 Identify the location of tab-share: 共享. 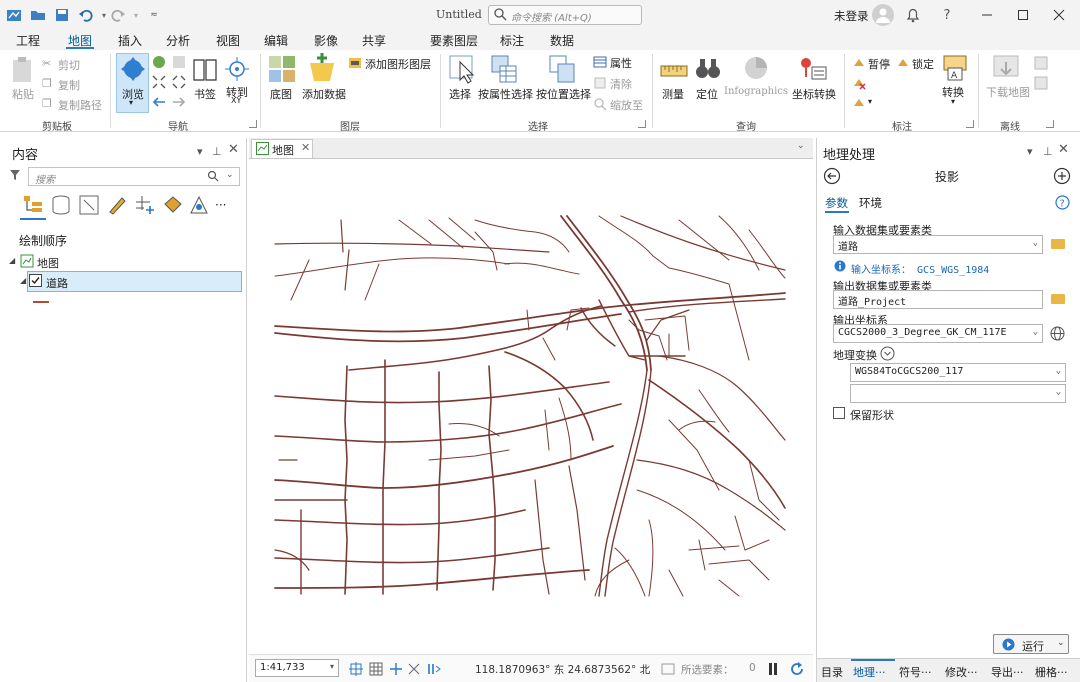
(374, 40).